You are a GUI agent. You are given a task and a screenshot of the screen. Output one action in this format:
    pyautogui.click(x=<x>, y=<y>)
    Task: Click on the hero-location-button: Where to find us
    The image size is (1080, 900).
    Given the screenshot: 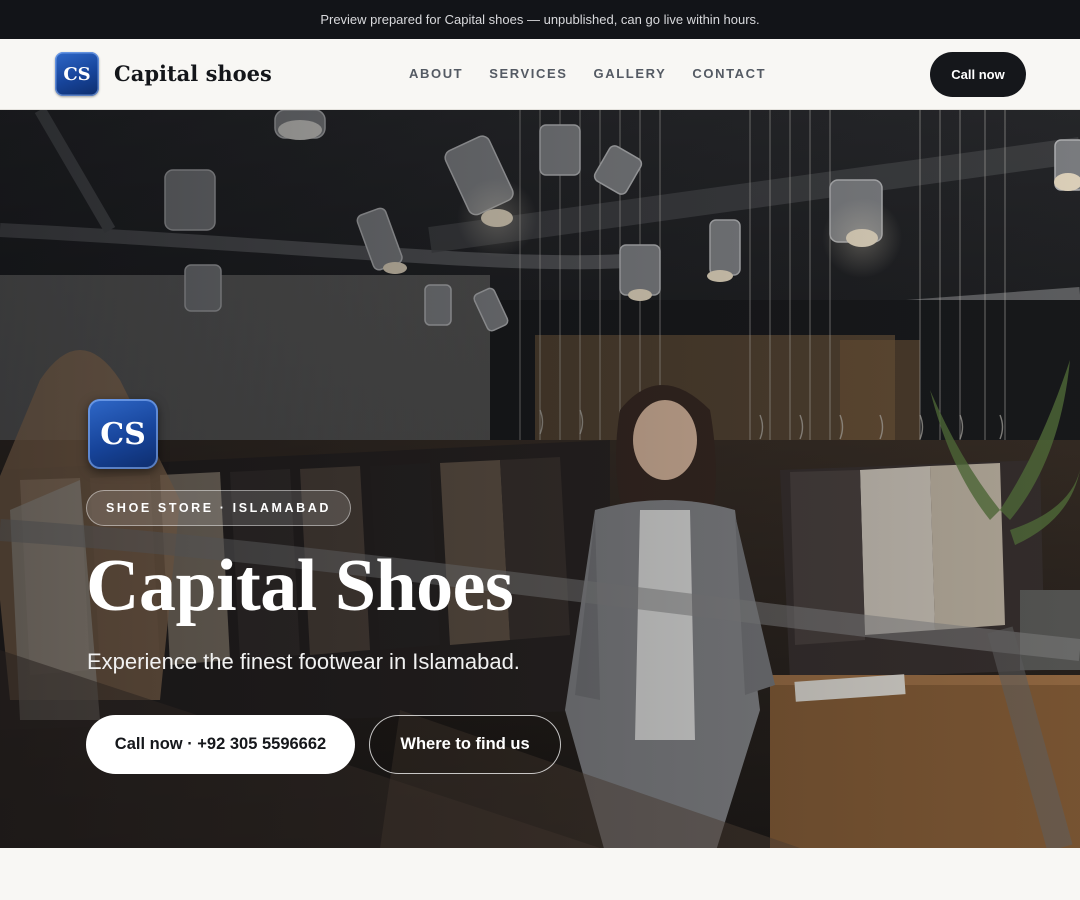 What is the action you would take?
    pyautogui.click(x=465, y=744)
    